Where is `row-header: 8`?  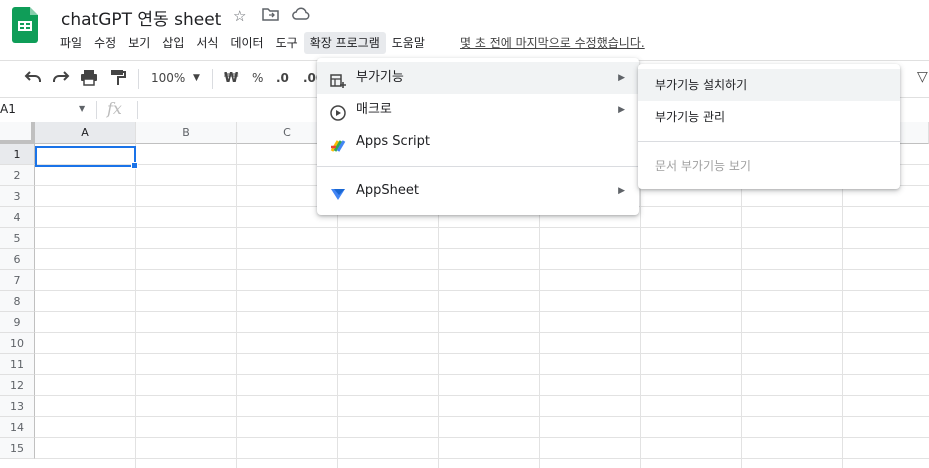
row-header: 8 is located at coordinates (17, 301).